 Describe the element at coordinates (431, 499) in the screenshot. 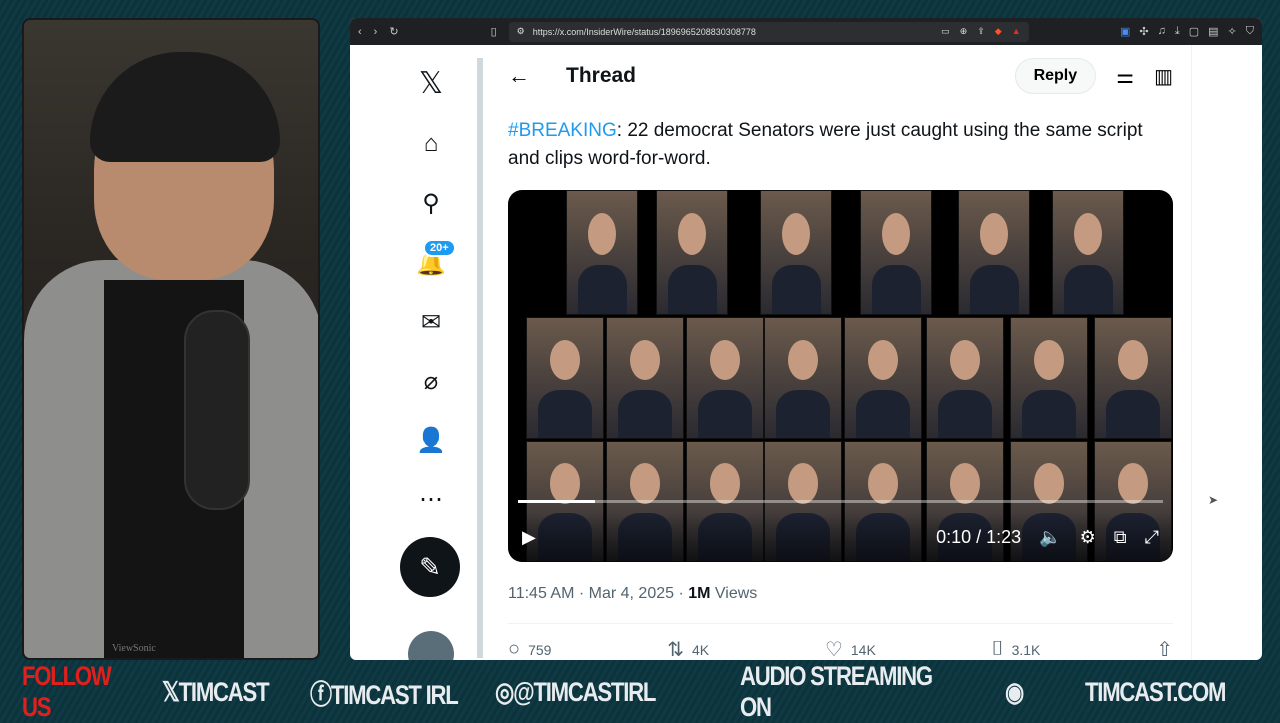

I see `more-icon: ⋯` at that location.